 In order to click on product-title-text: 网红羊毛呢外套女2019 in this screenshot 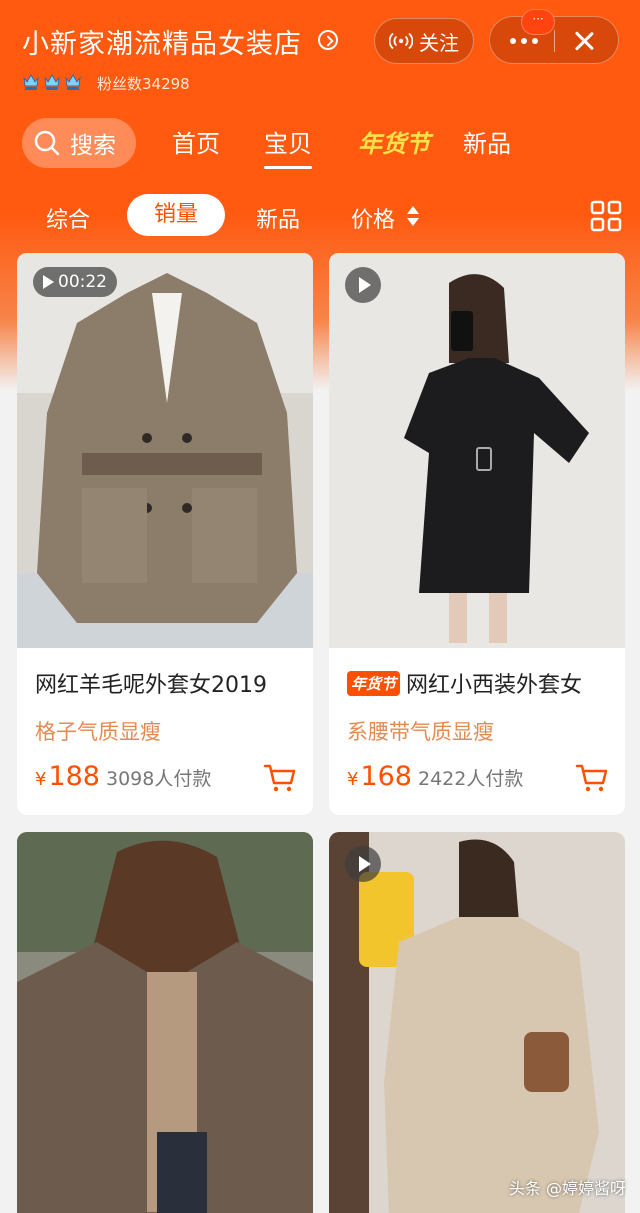, I will do `click(151, 685)`.